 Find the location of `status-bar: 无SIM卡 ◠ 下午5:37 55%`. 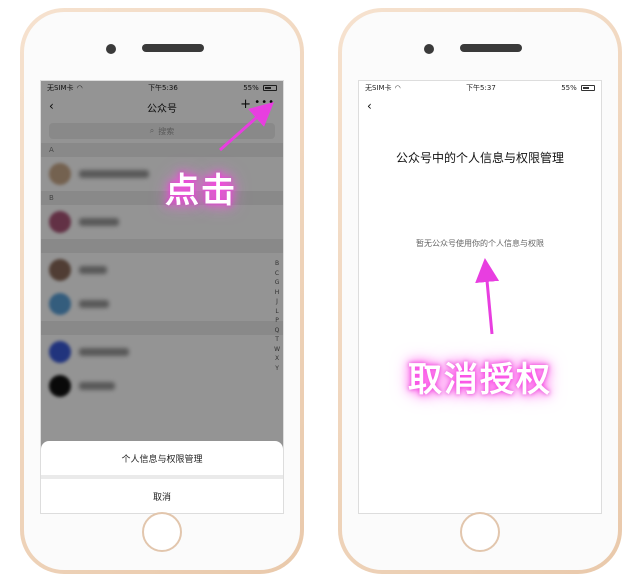

status-bar: 无SIM卡 ◠ 下午5:37 55% is located at coordinates (480, 88).